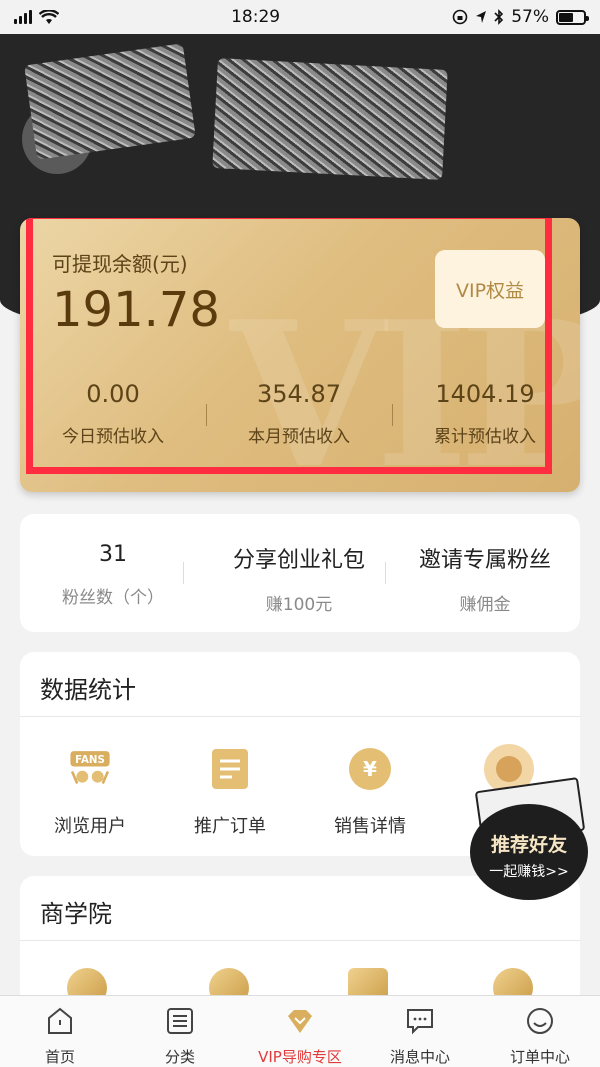 The height and width of the screenshot is (1067, 600). I want to click on tab-label: 消息中心, so click(419, 1057).